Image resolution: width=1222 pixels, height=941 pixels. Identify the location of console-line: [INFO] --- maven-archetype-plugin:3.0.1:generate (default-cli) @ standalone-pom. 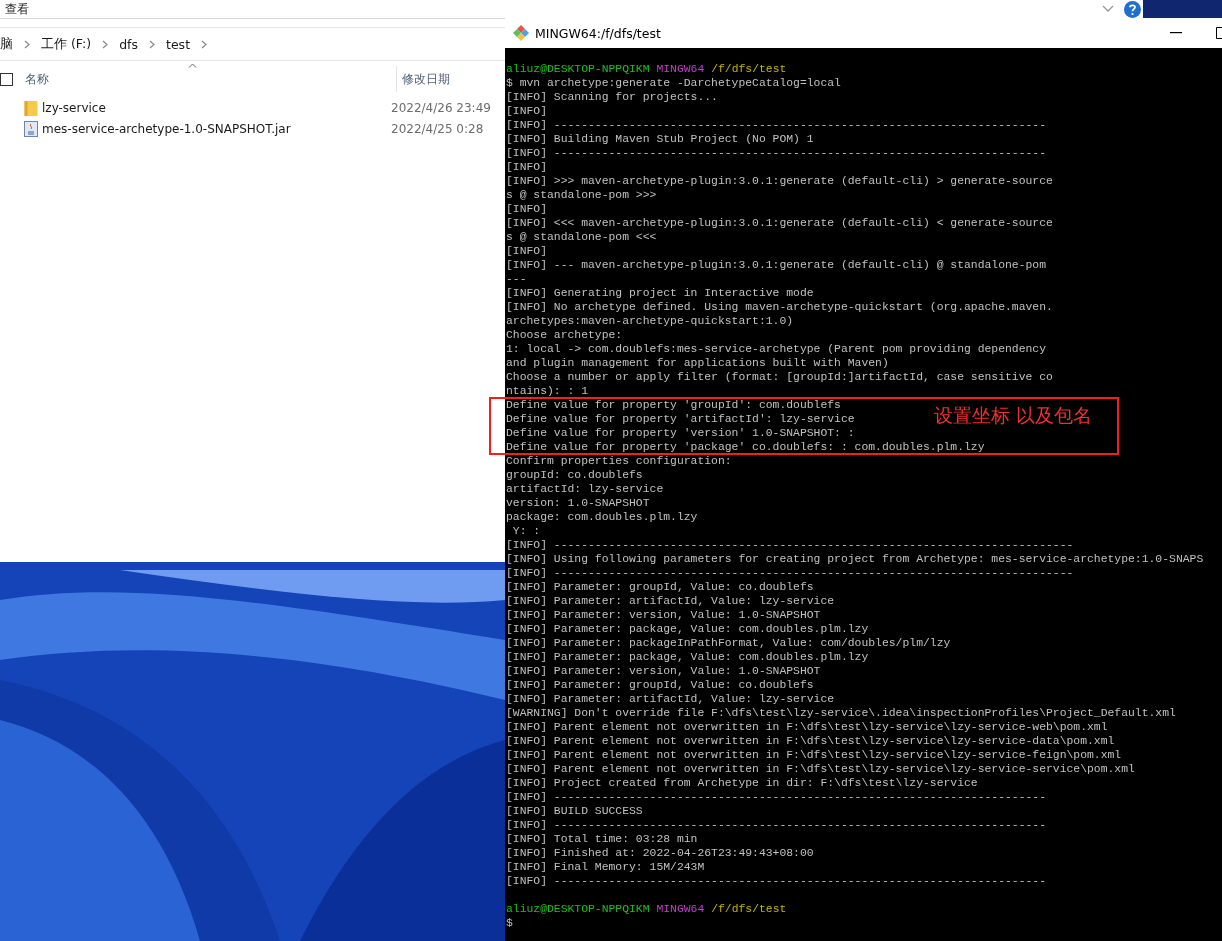
(776, 265).